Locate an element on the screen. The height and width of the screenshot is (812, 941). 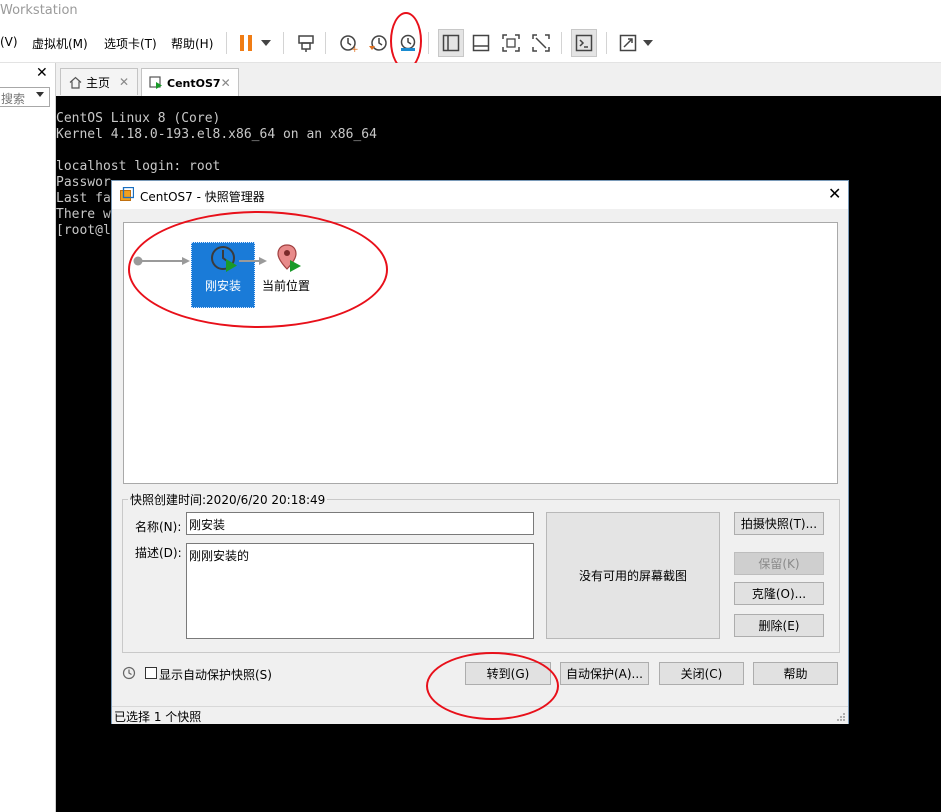
close-button: 关闭(C) is located at coordinates (701, 673).